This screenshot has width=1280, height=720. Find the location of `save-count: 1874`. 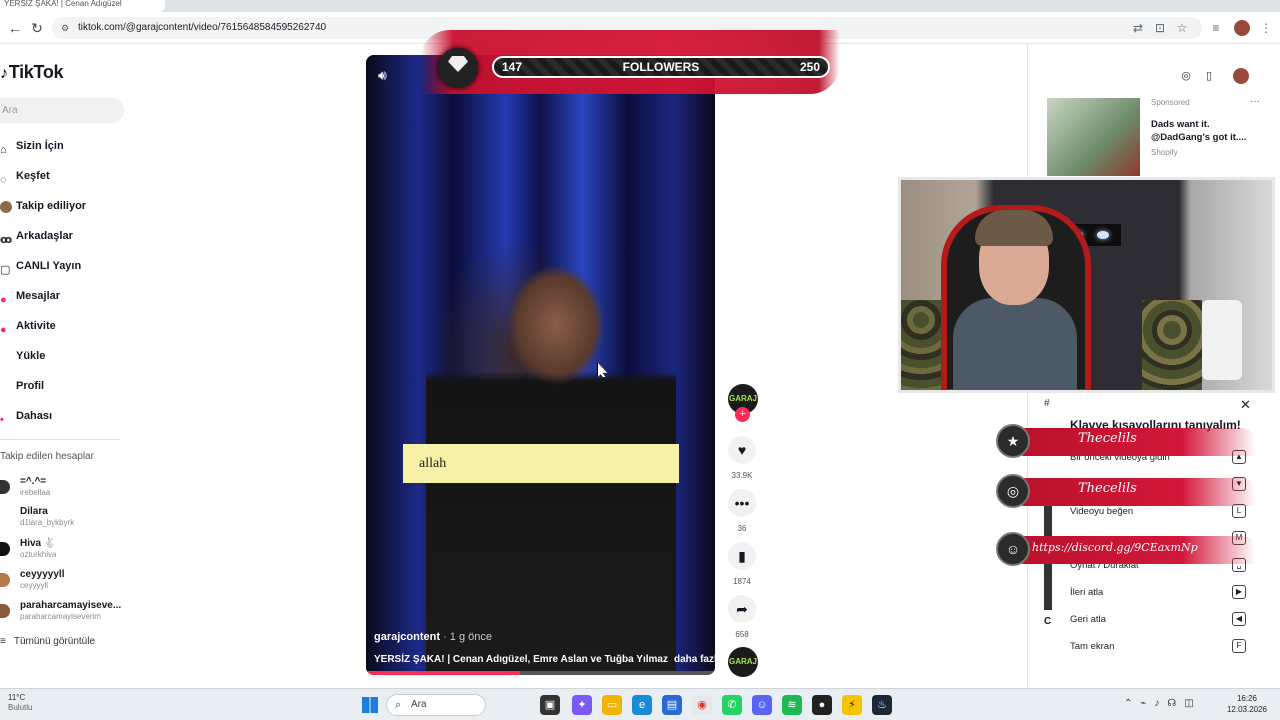

save-count: 1874 is located at coordinates (742, 581).